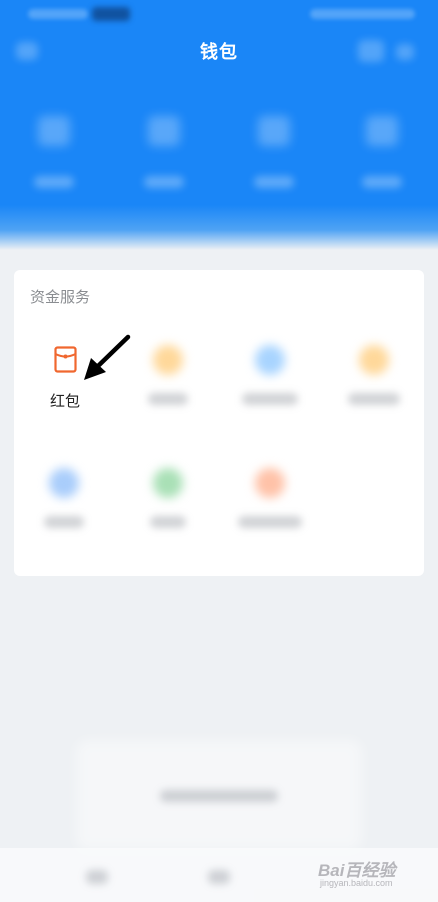 The image size is (438, 902). What do you see at coordinates (371, 51) in the screenshot?
I see `more-icon` at bounding box center [371, 51].